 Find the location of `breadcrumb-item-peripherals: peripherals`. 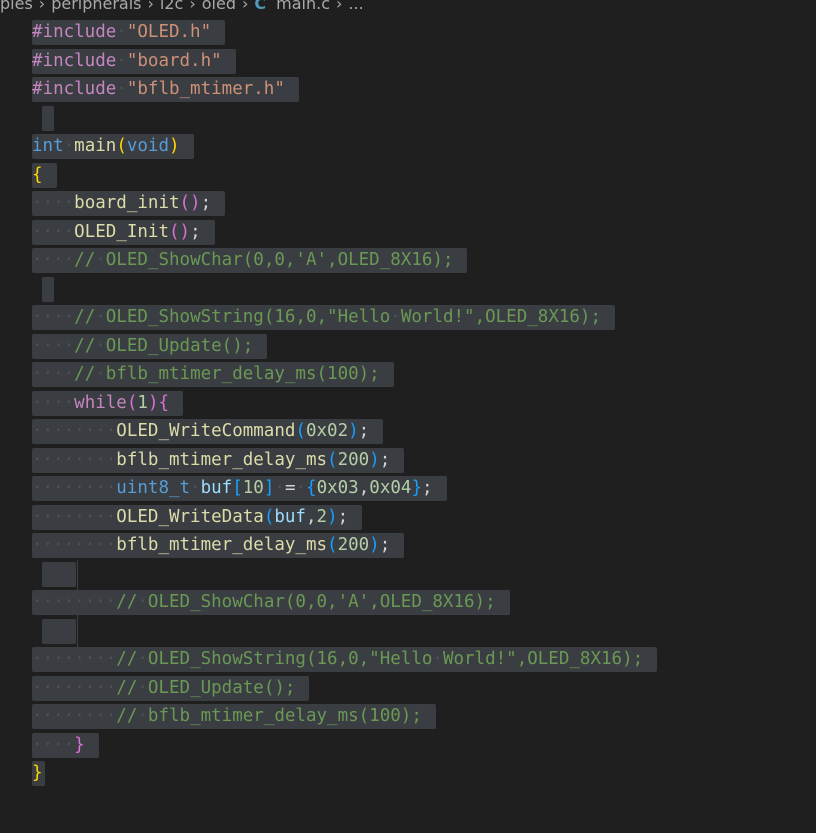

breadcrumb-item-peripherals: peripherals is located at coordinates (96, 6).